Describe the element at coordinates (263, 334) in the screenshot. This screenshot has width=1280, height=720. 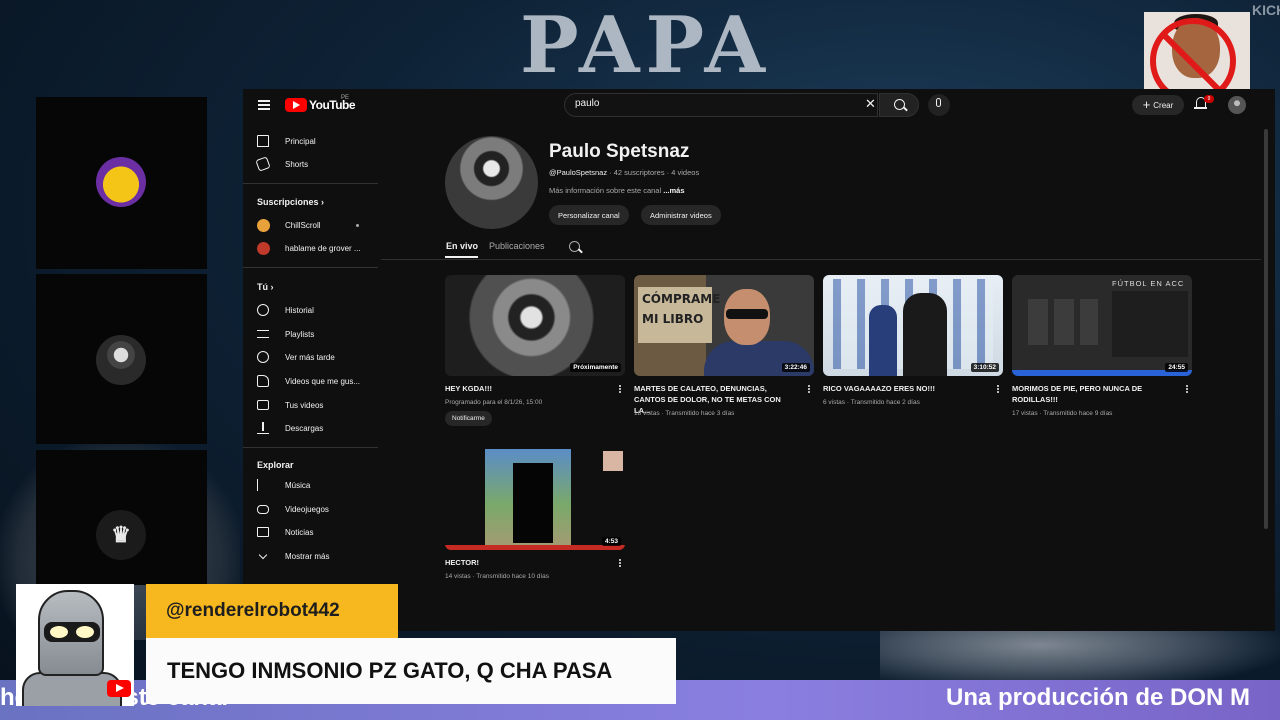
I see `playlist-icon` at that location.